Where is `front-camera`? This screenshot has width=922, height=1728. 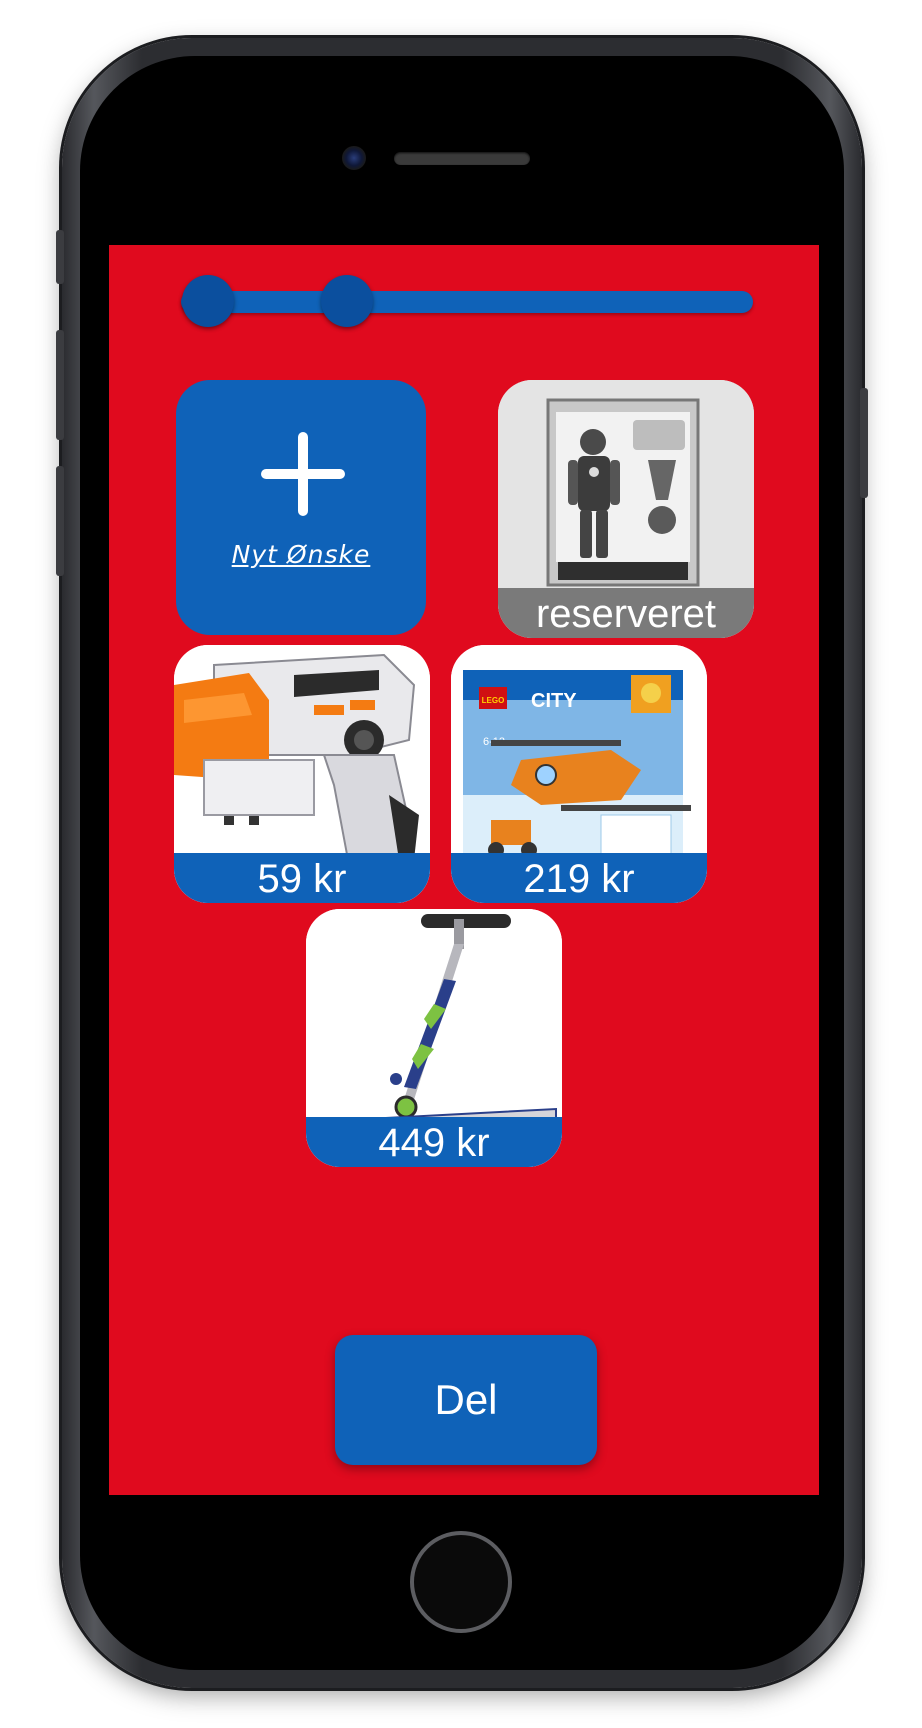 front-camera is located at coordinates (354, 158).